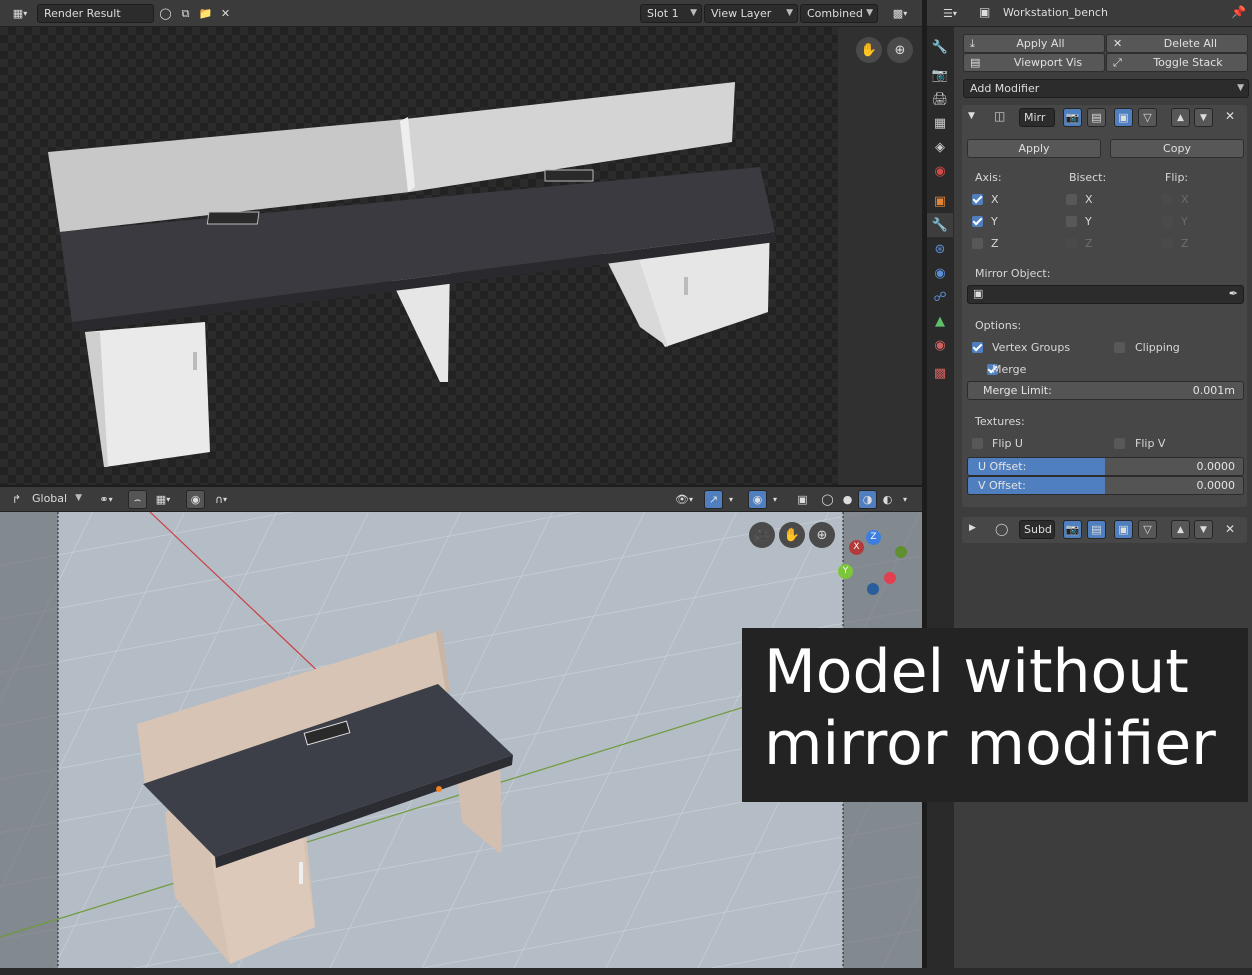 The image size is (1252, 975). Describe the element at coordinates (839, 13) in the screenshot. I see `render-pass-dropdown: Combined ▼` at that location.